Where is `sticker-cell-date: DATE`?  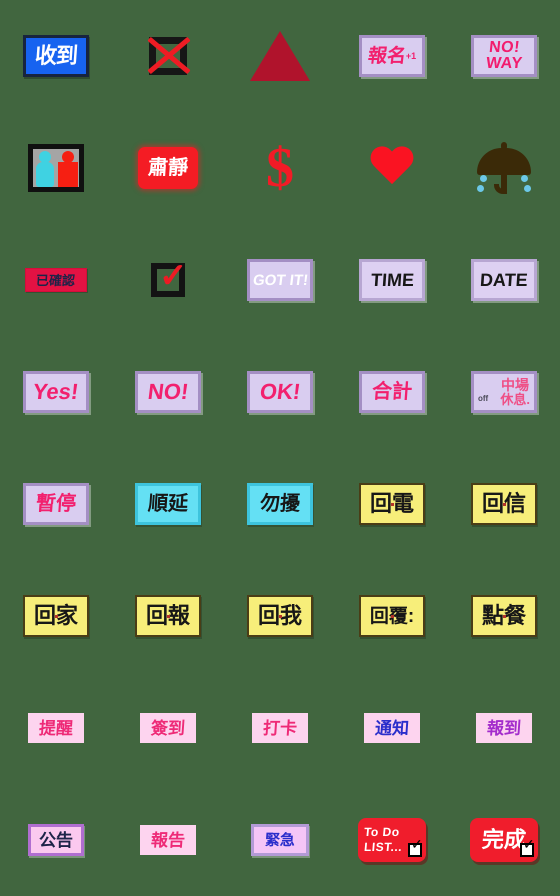
sticker-cell-date: DATE is located at coordinates (504, 280).